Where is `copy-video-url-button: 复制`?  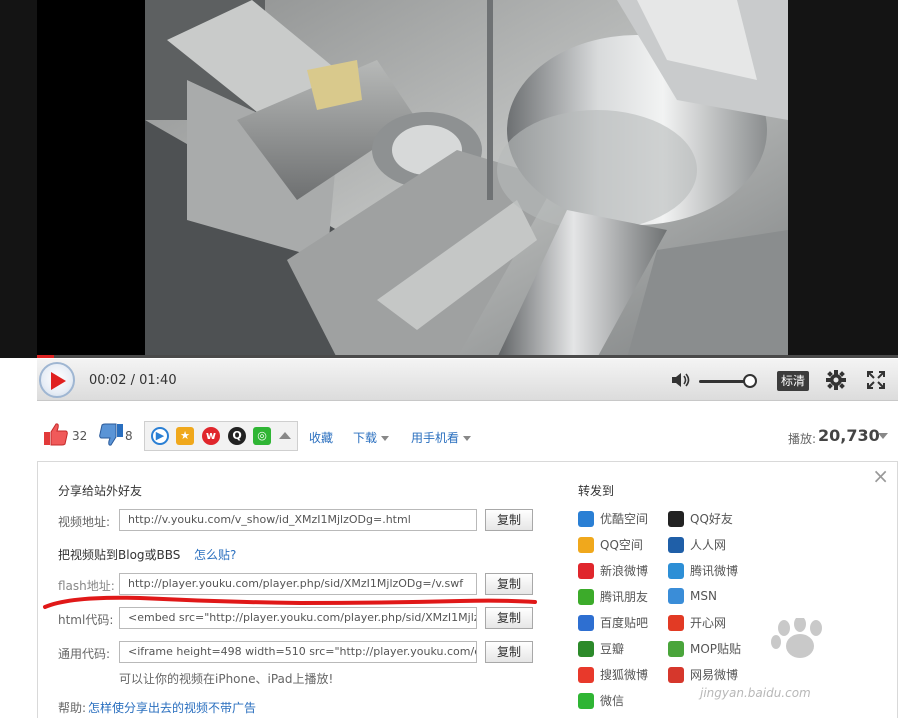
copy-video-url-button: 复制 is located at coordinates (509, 520).